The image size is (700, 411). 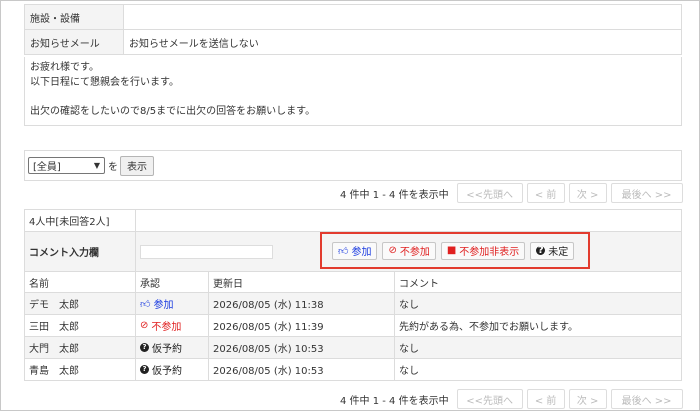 What do you see at coordinates (104, 82) in the screenshot?
I see `message-line: 以下日程にて懇親会を行います。` at bounding box center [104, 82].